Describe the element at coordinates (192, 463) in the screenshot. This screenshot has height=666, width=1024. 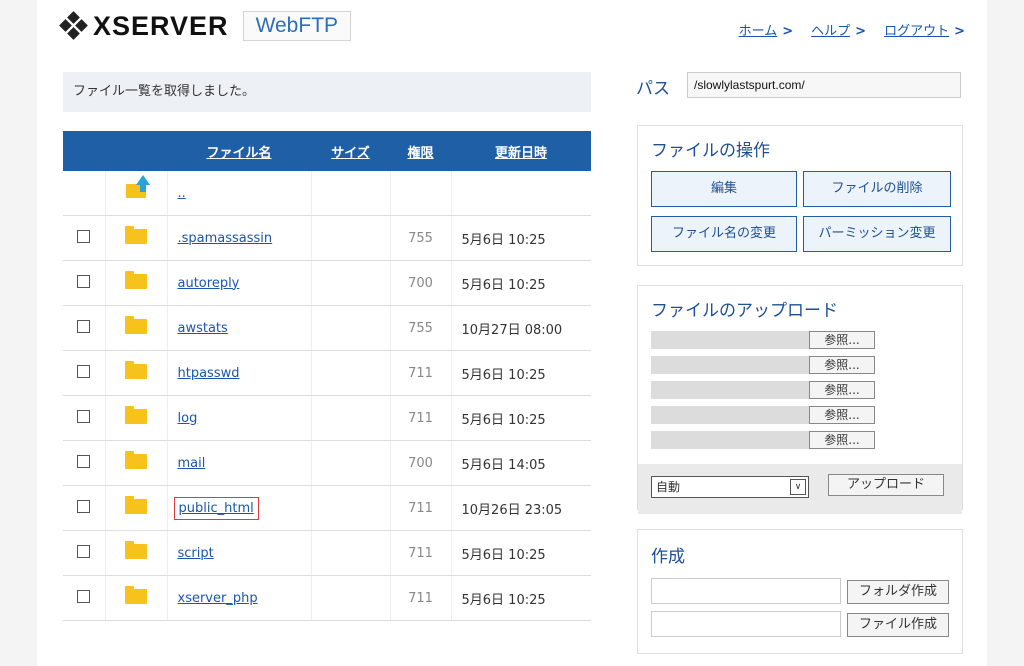
I see `file-name-link: mail` at that location.